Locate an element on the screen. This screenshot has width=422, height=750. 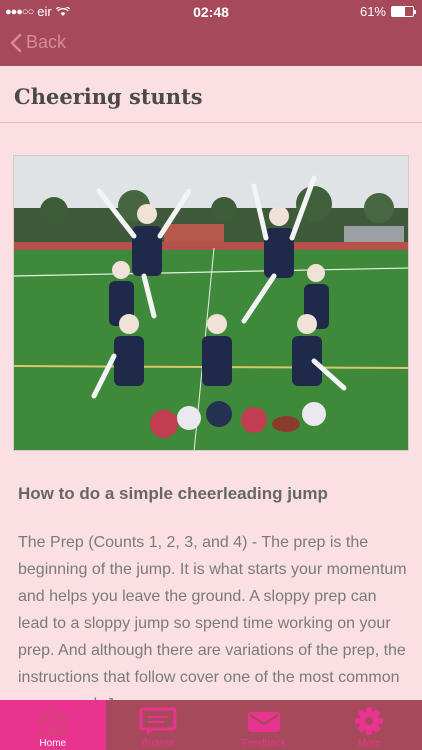
tab-feedback: Feedback is located at coordinates (264, 725).